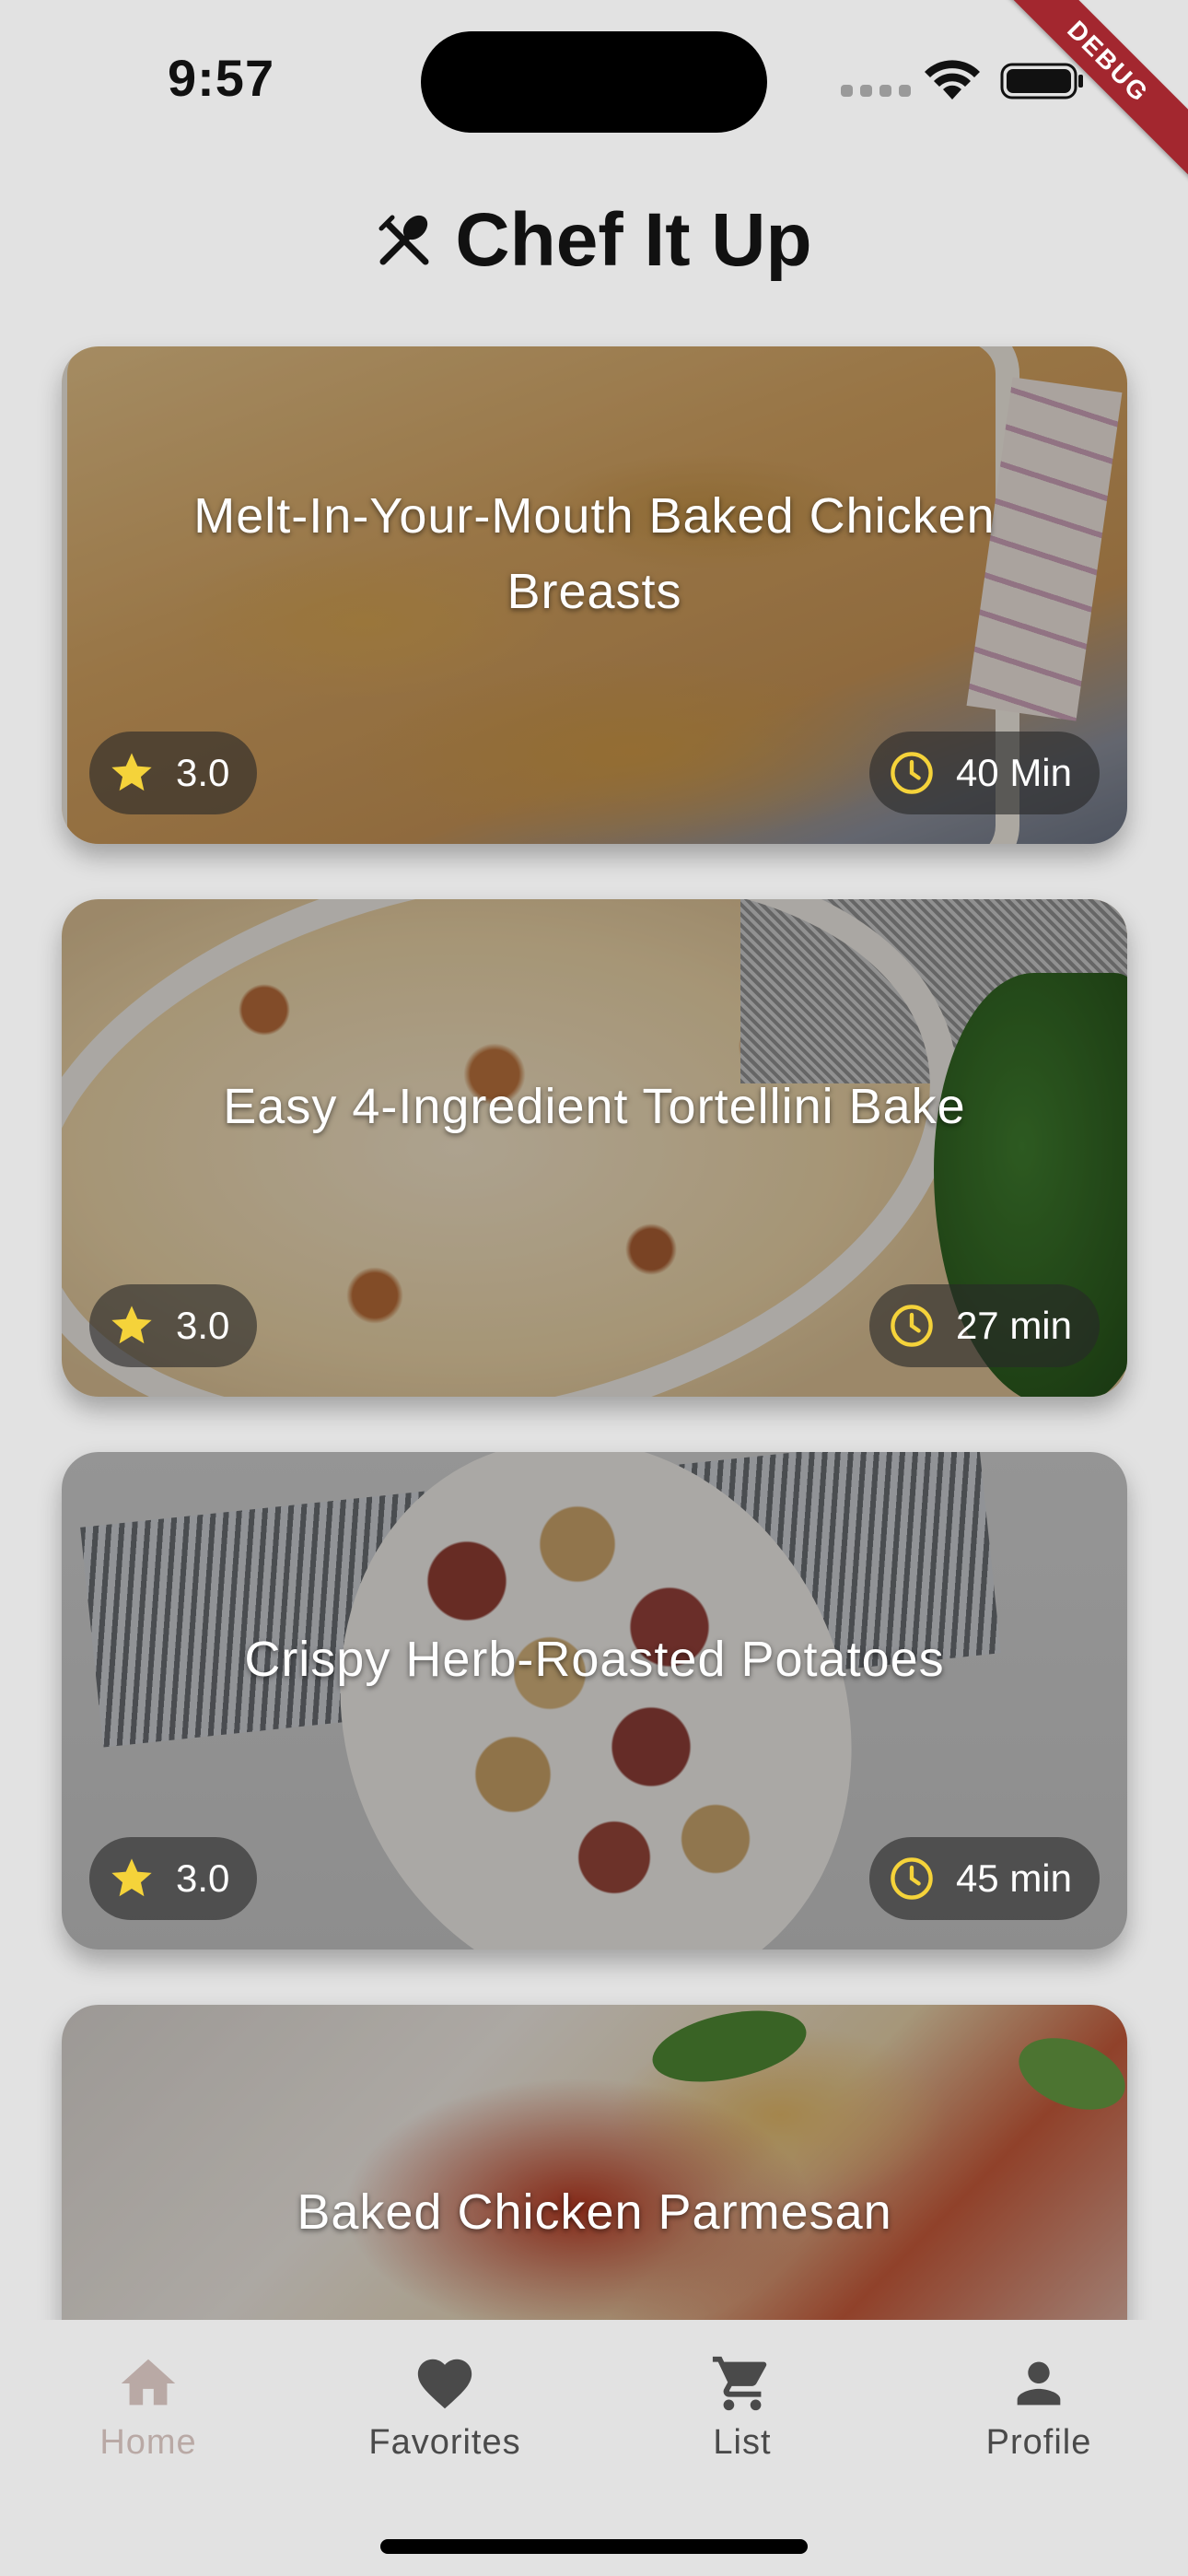  I want to click on nav-label: Home, so click(148, 2442).